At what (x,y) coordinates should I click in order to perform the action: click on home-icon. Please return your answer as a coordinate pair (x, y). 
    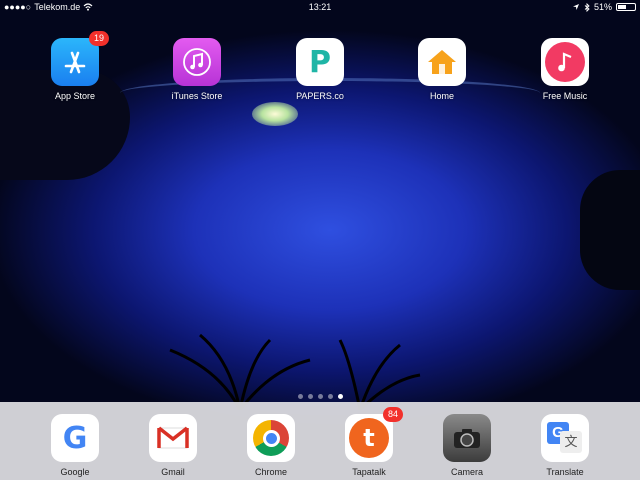
    Looking at the image, I should click on (442, 62).